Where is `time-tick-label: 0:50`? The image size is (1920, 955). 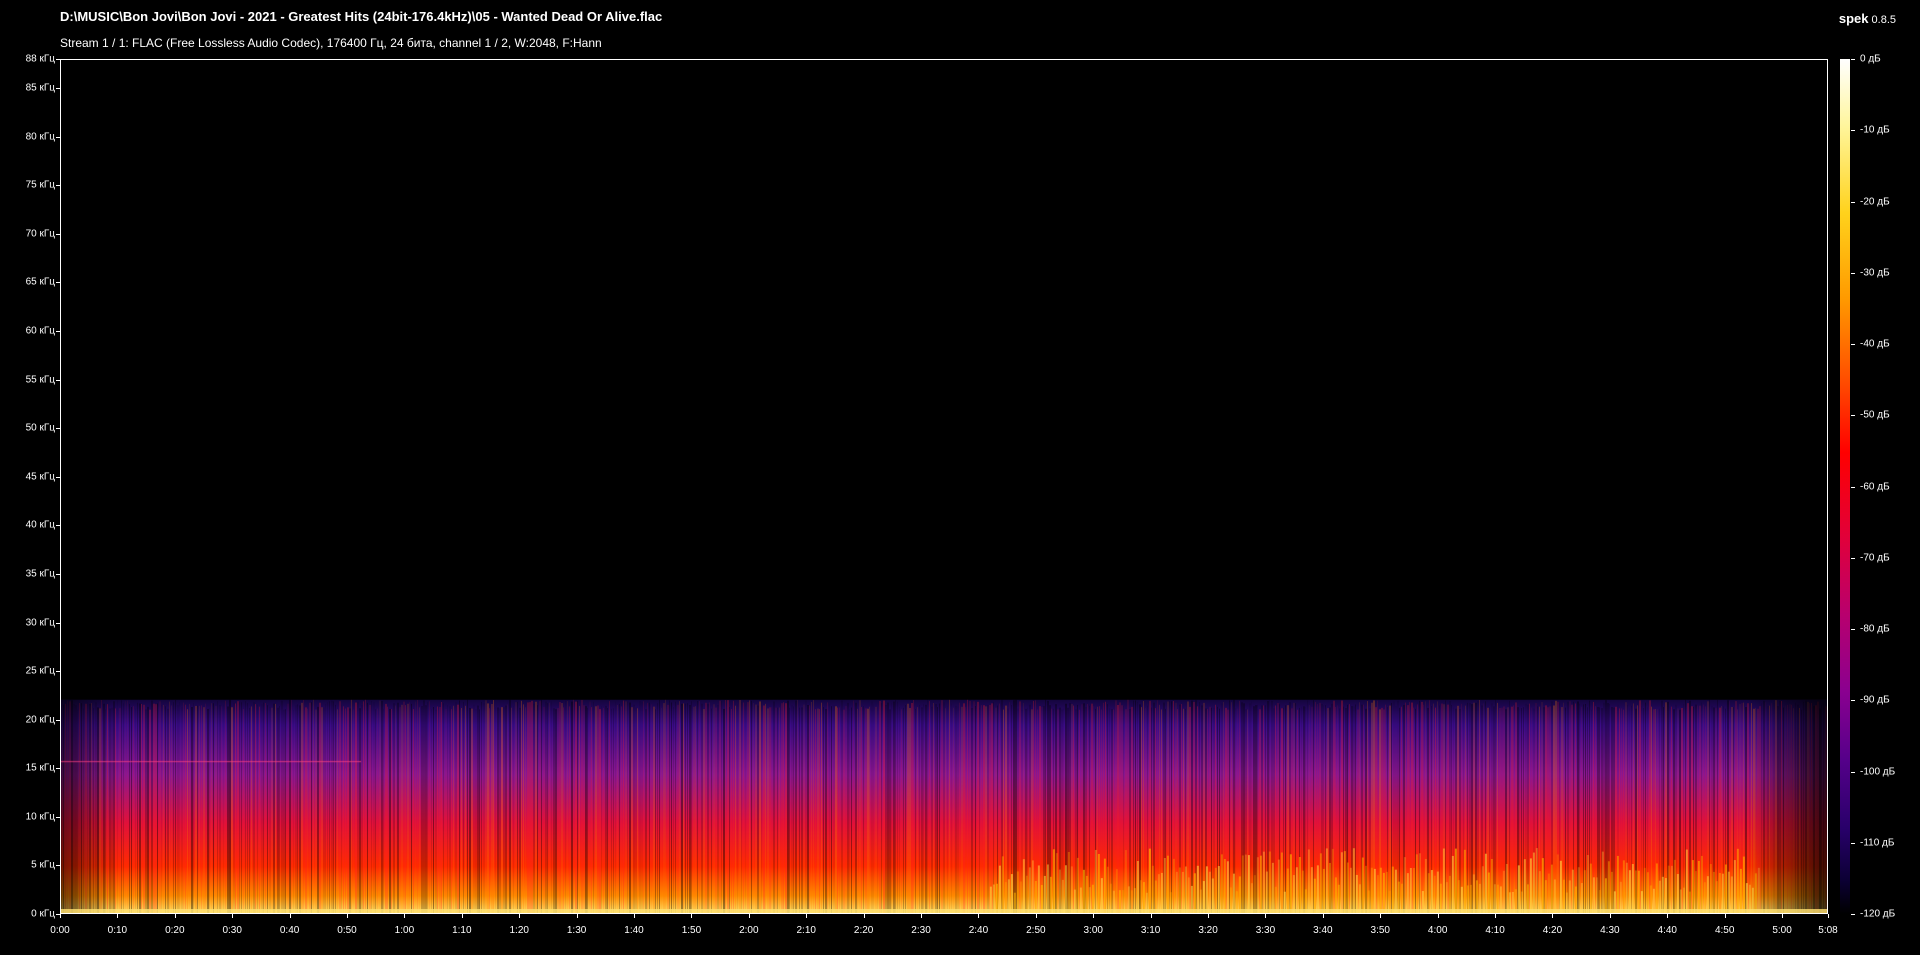
time-tick-label: 0:50 is located at coordinates (347, 930).